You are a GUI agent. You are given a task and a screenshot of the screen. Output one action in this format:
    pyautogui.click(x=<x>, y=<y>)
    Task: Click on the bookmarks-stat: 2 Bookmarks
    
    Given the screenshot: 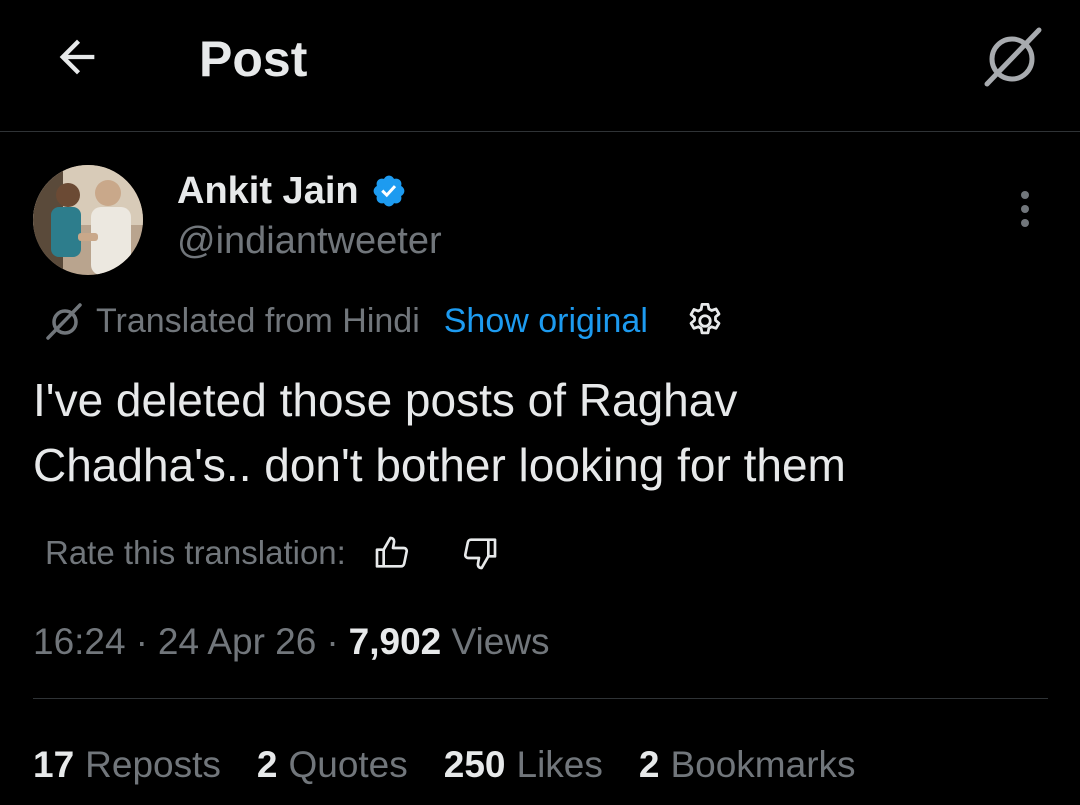 What is the action you would take?
    pyautogui.click(x=747, y=765)
    